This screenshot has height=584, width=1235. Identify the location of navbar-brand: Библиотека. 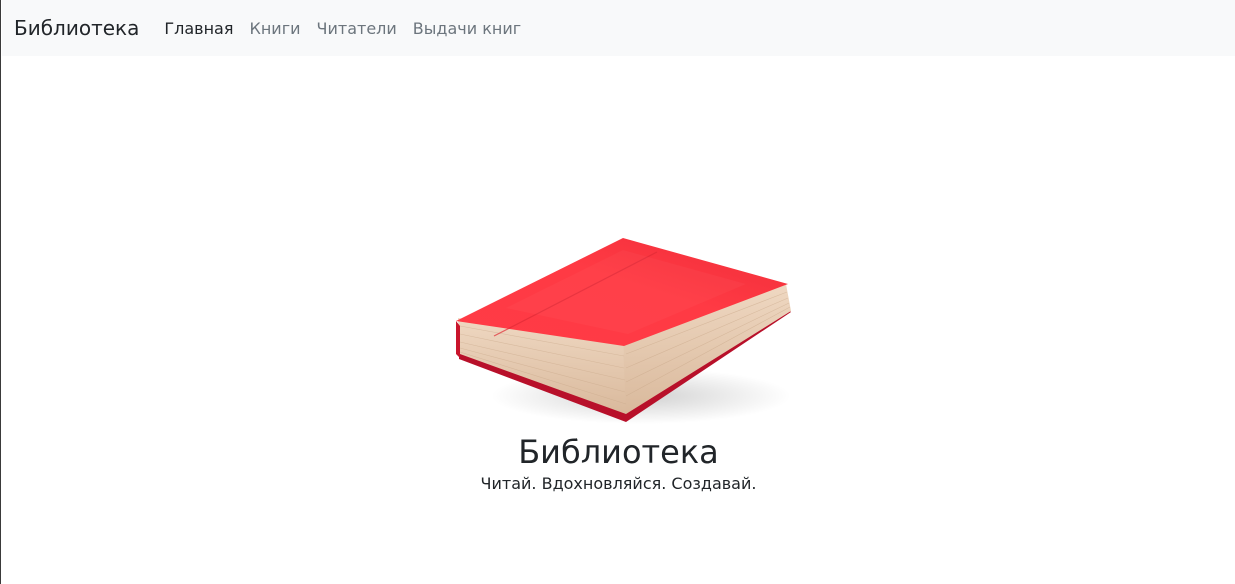
(76, 28).